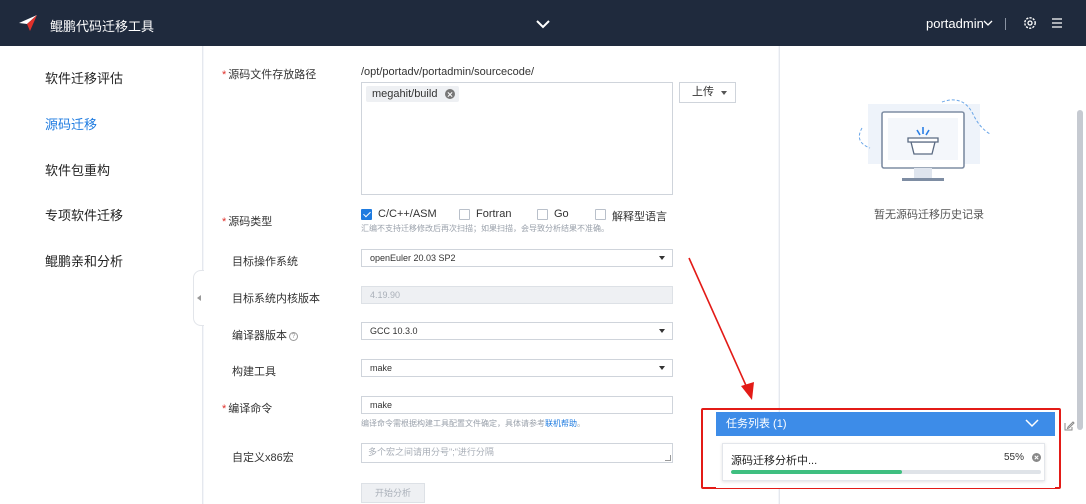 The width and height of the screenshot is (1086, 504). What do you see at coordinates (250, 409) in the screenshot?
I see `compile-command-label-text: 编译命令` at bounding box center [250, 409].